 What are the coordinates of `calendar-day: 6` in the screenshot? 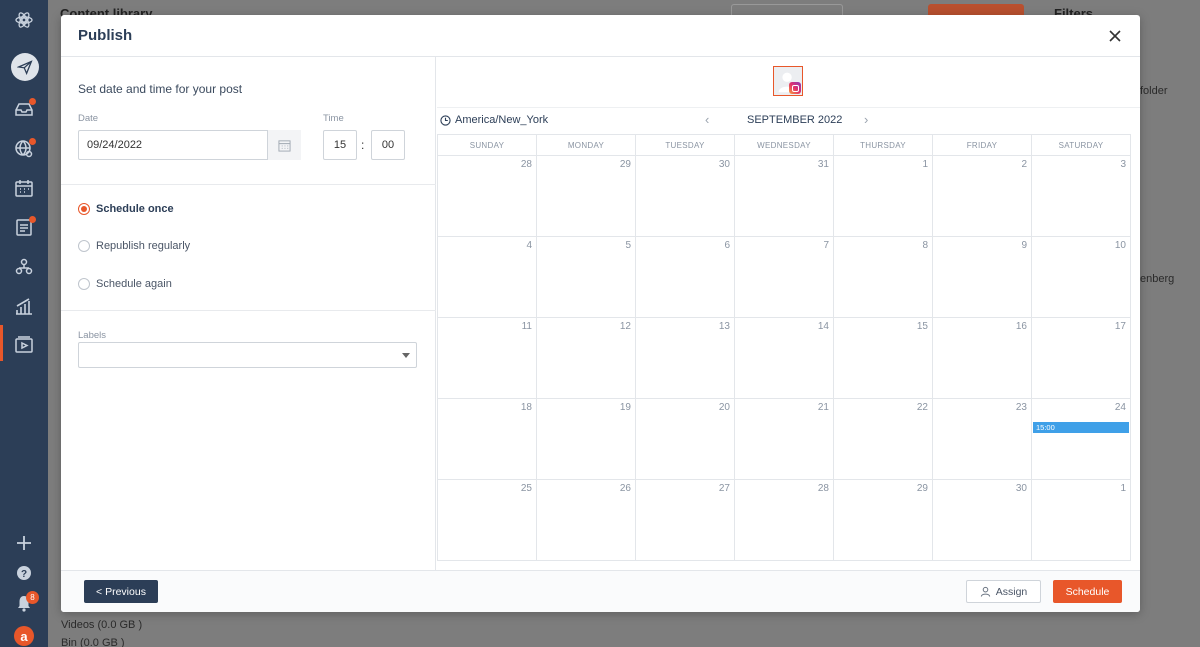 It's located at (685, 277).